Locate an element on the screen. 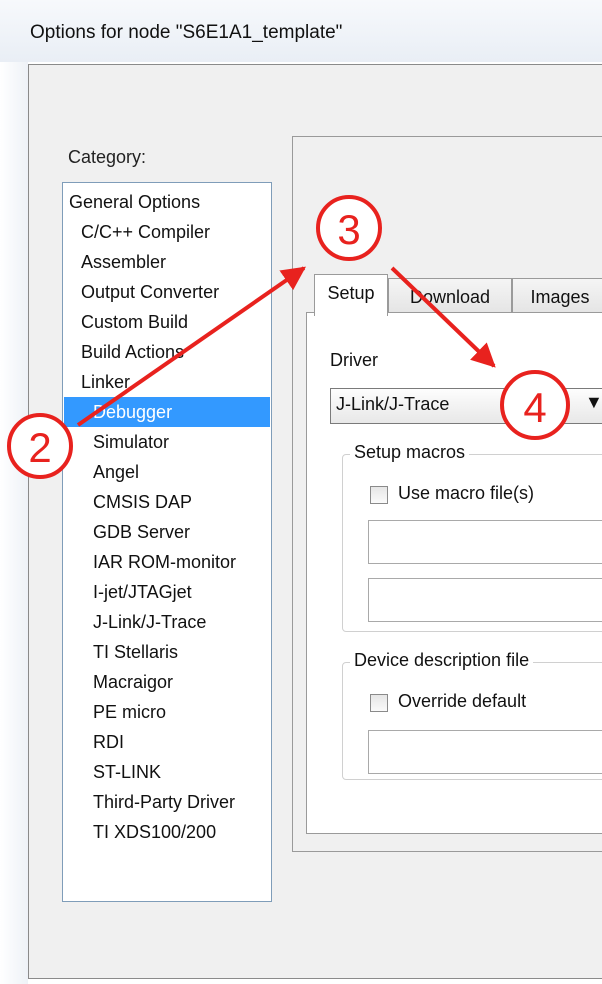  category-item-simulator: Simulator is located at coordinates (131, 442).